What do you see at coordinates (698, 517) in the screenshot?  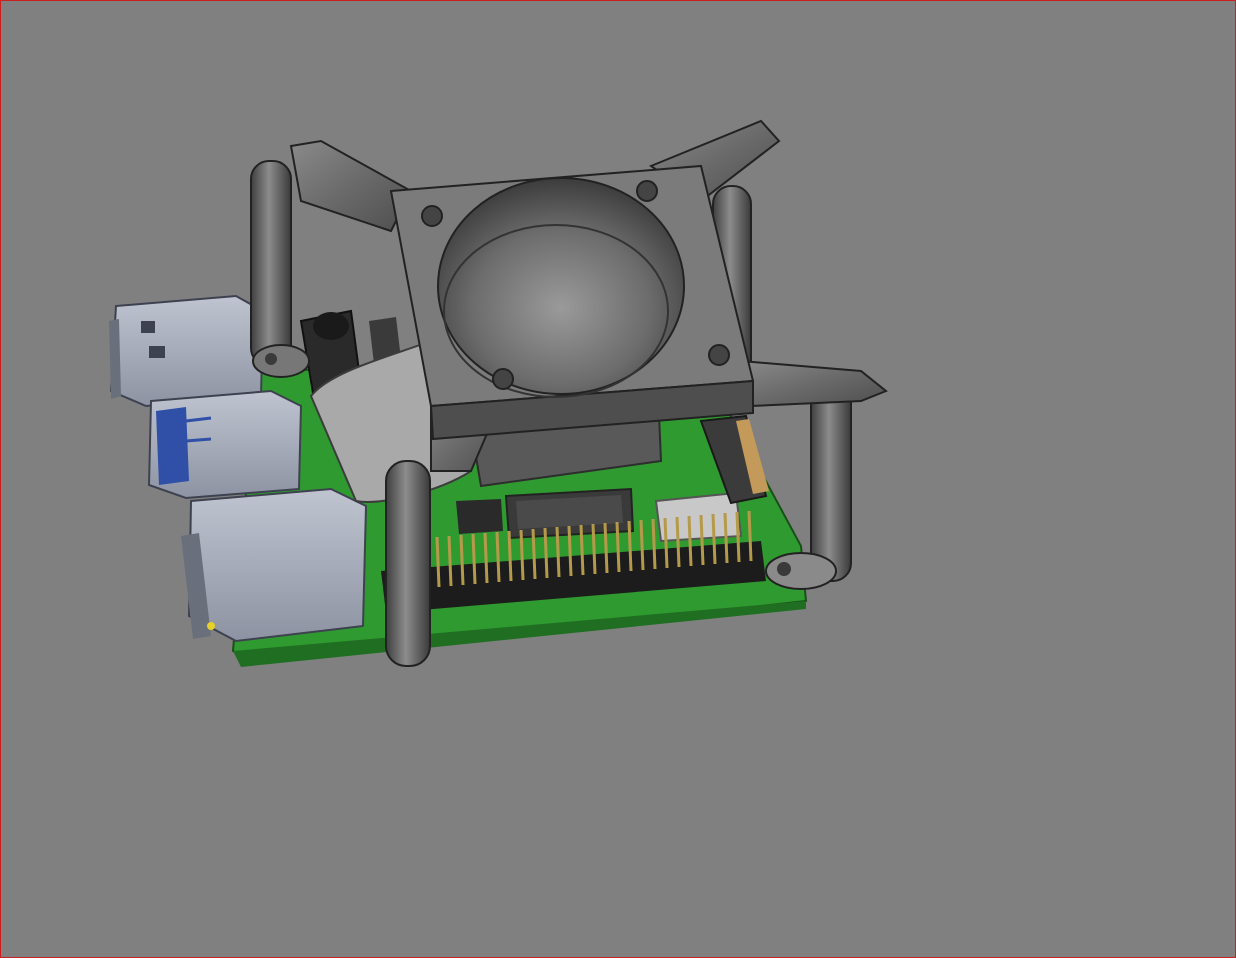 I see `sd-connector` at bounding box center [698, 517].